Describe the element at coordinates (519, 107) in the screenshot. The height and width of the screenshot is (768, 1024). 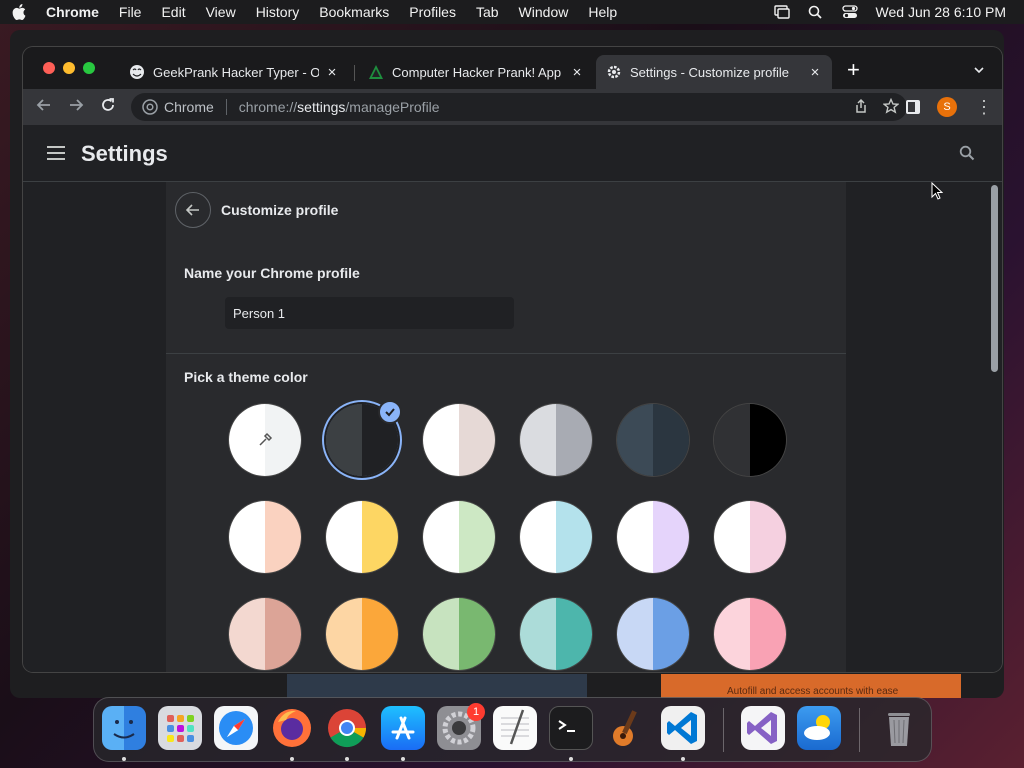
I see `omnibox: Chrome chrome:// settings /manageProfile` at that location.